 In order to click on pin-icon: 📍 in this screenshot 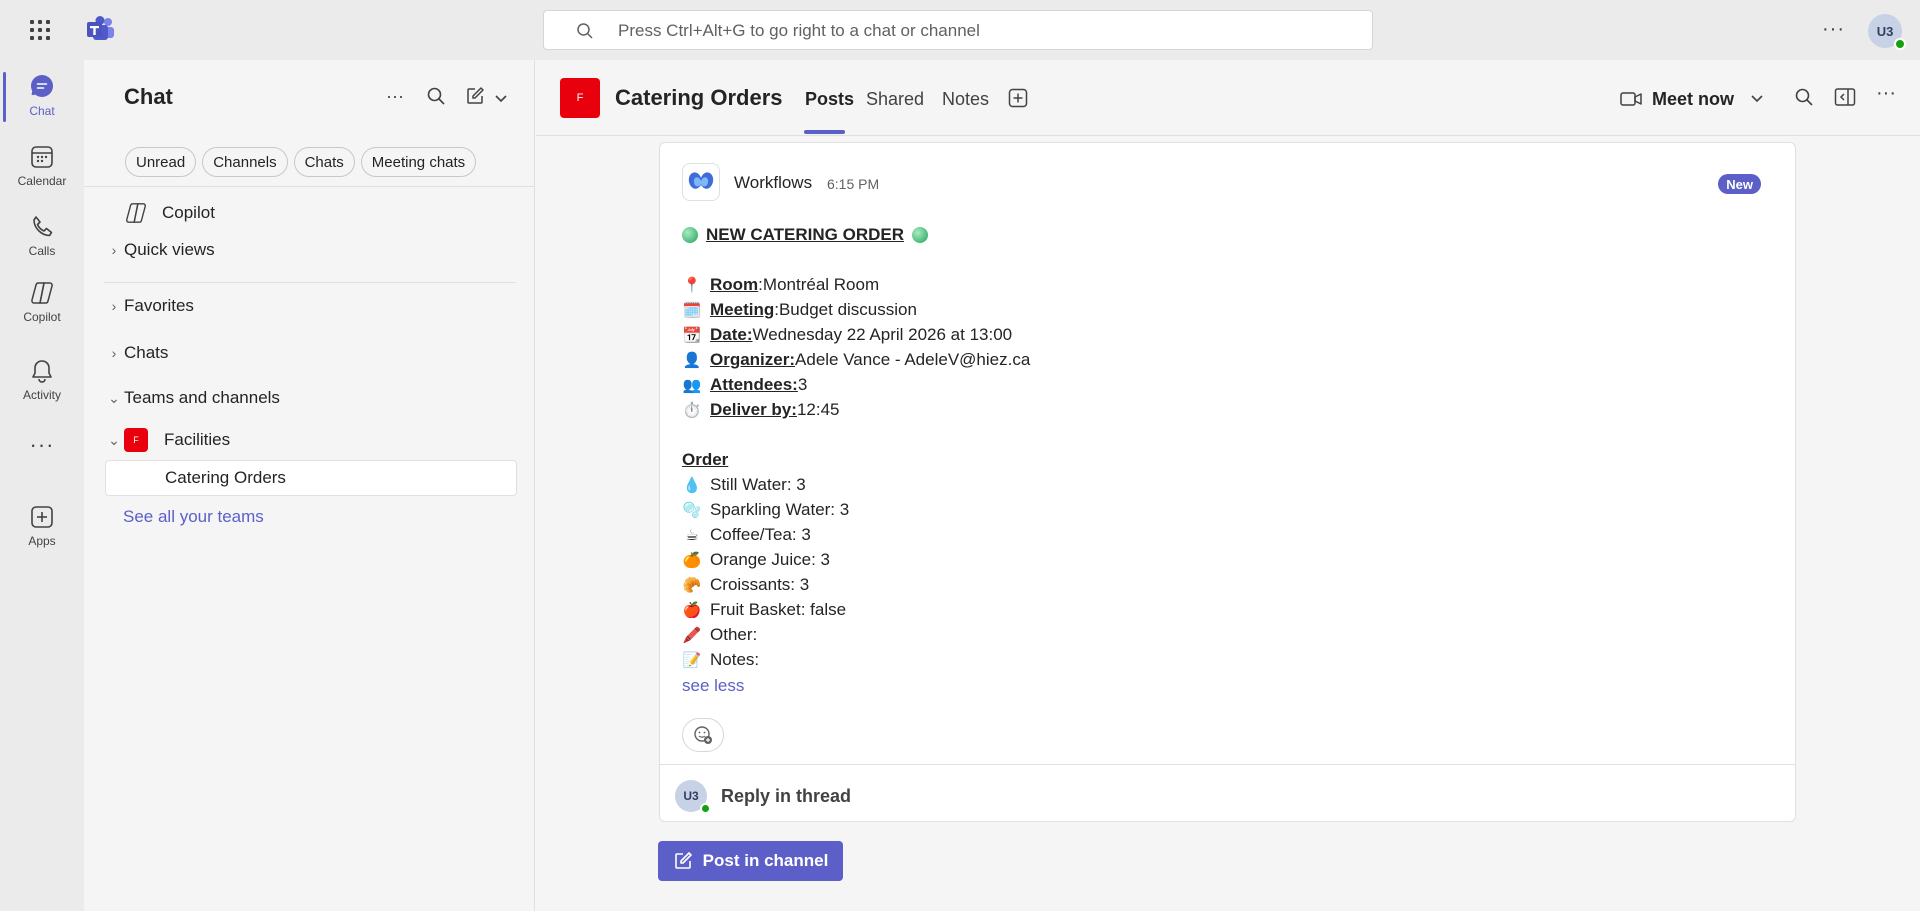, I will do `click(692, 285)`.